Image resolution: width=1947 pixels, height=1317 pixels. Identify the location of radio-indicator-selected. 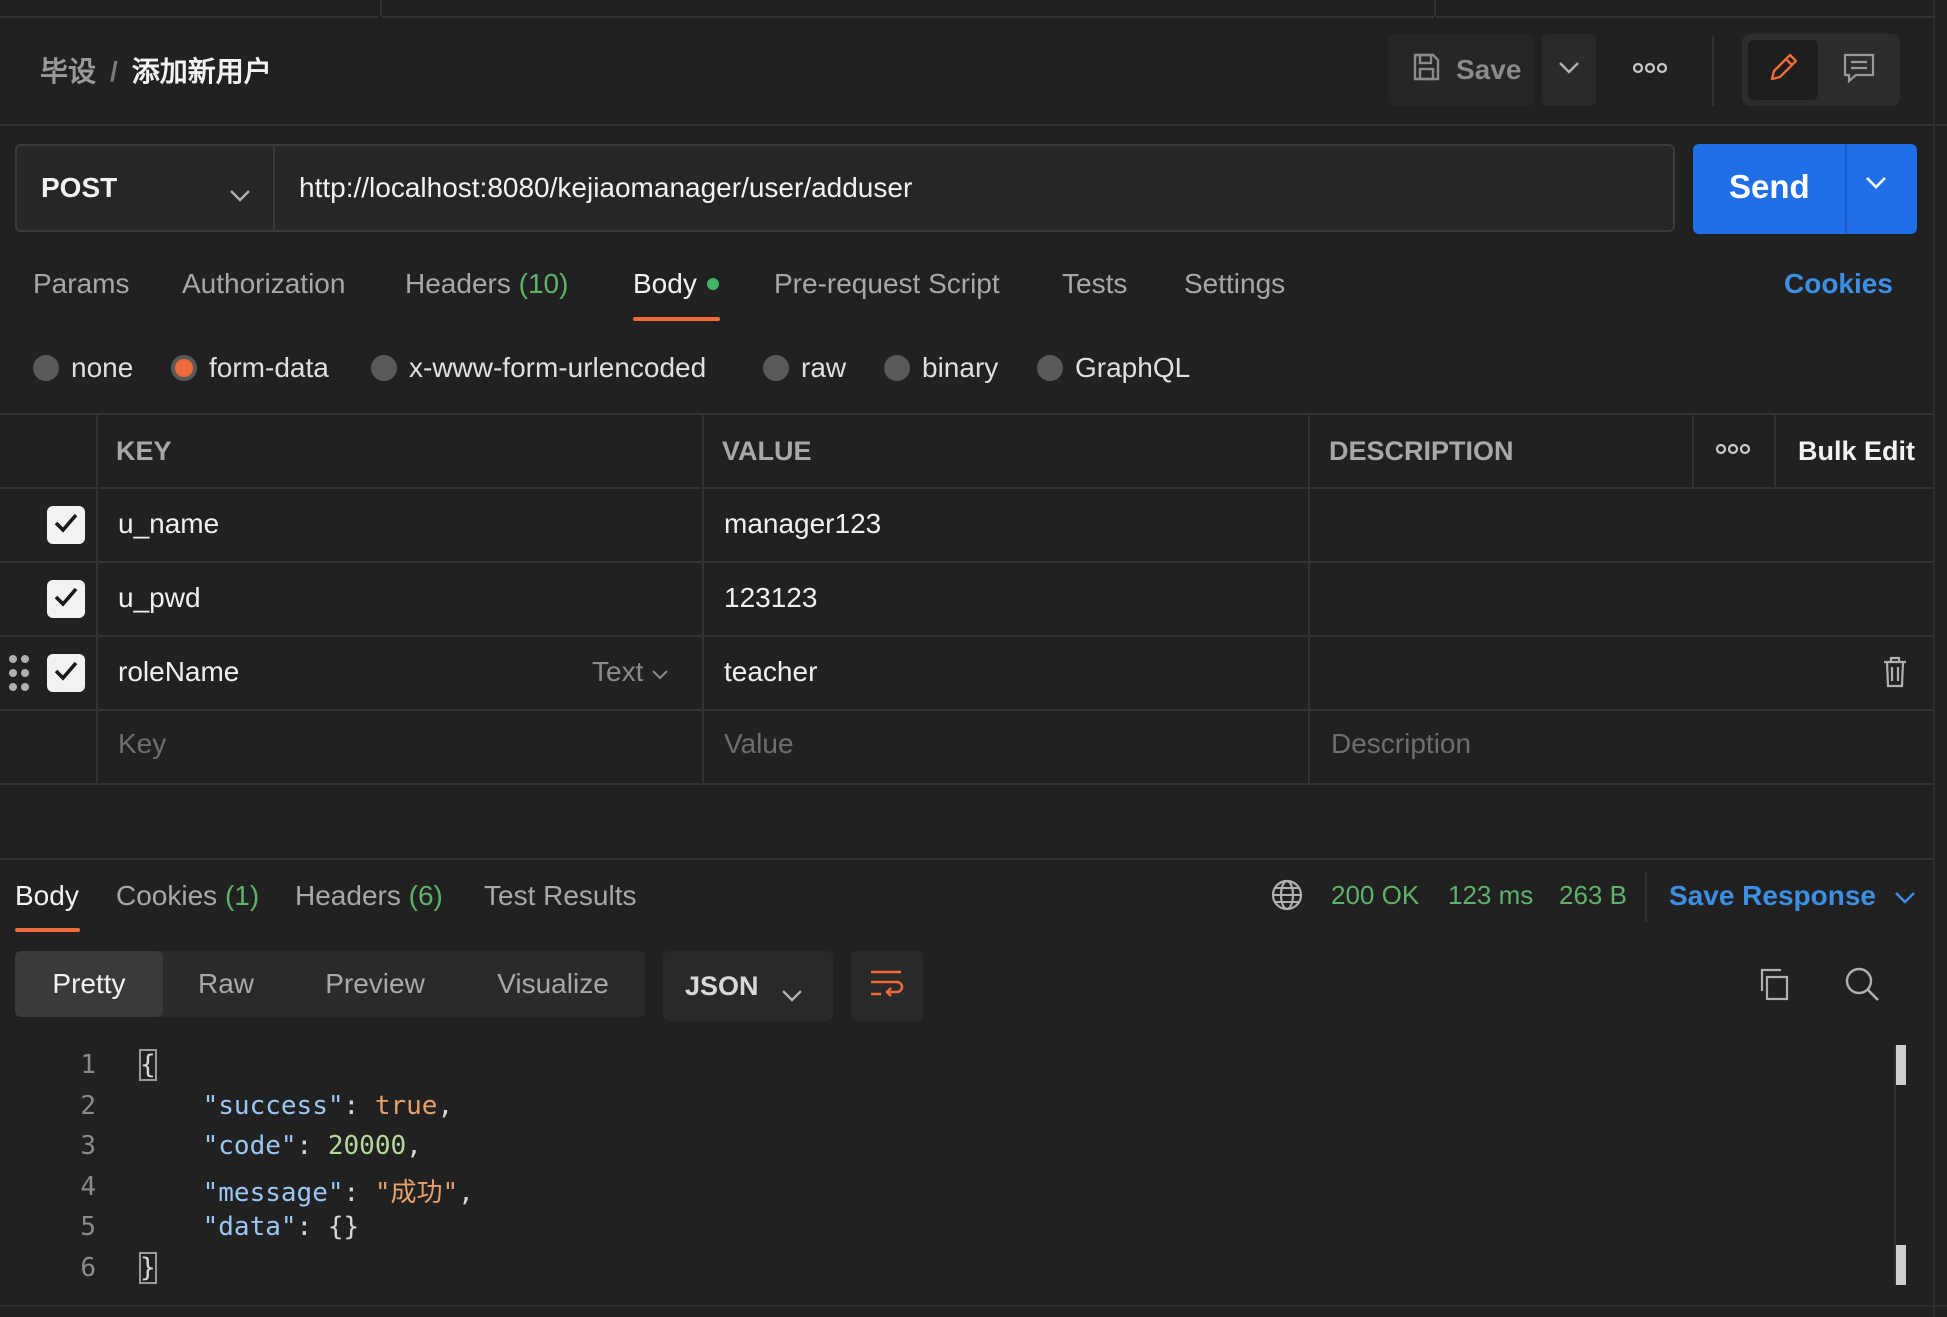
(184, 368).